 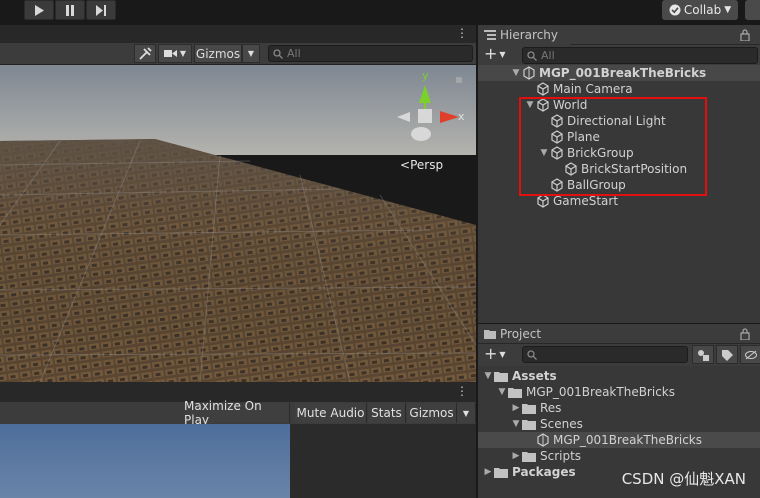 I want to click on hierarchy-search-input: All, so click(x=640, y=55).